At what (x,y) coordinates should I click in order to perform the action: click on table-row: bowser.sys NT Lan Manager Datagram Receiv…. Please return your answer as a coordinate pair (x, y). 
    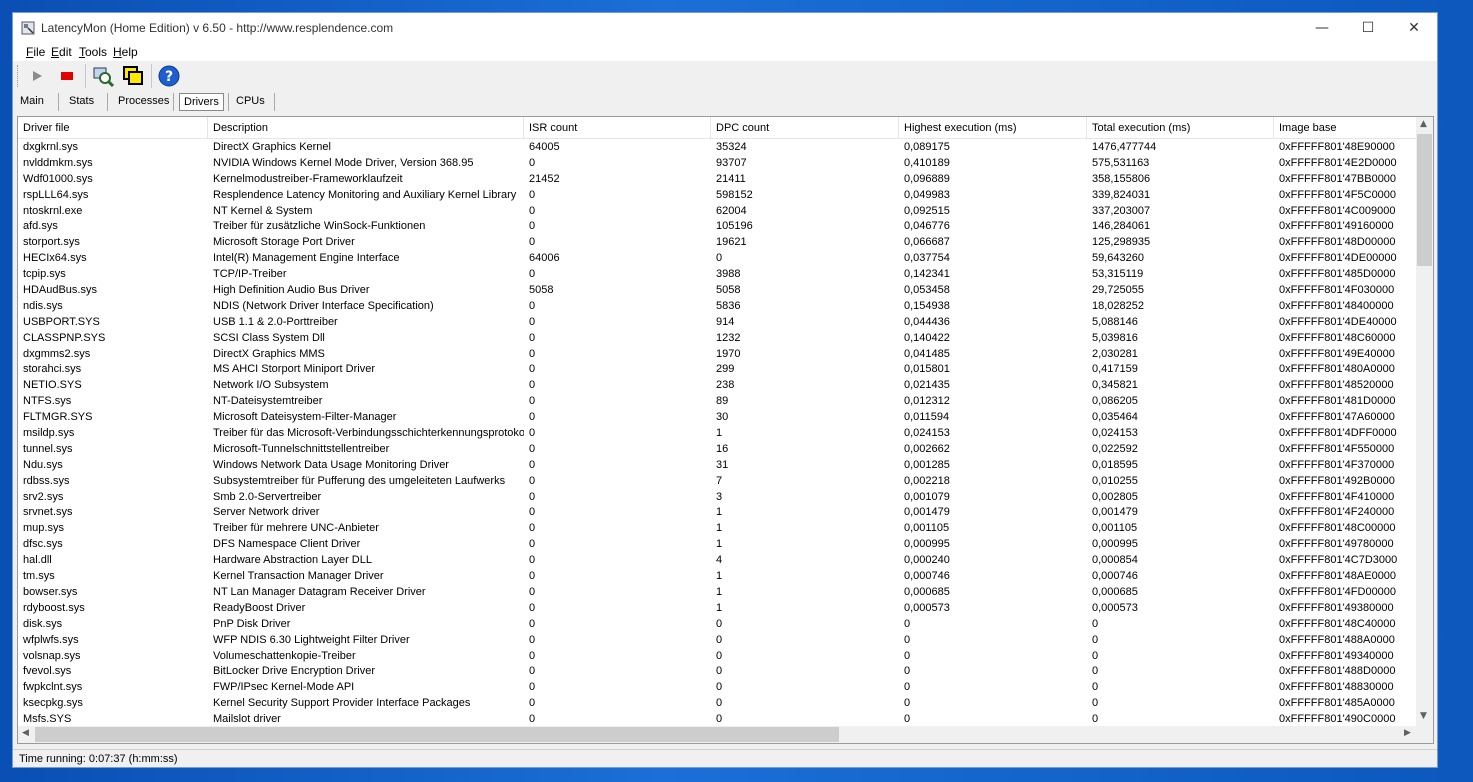
    Looking at the image, I should click on (718, 592).